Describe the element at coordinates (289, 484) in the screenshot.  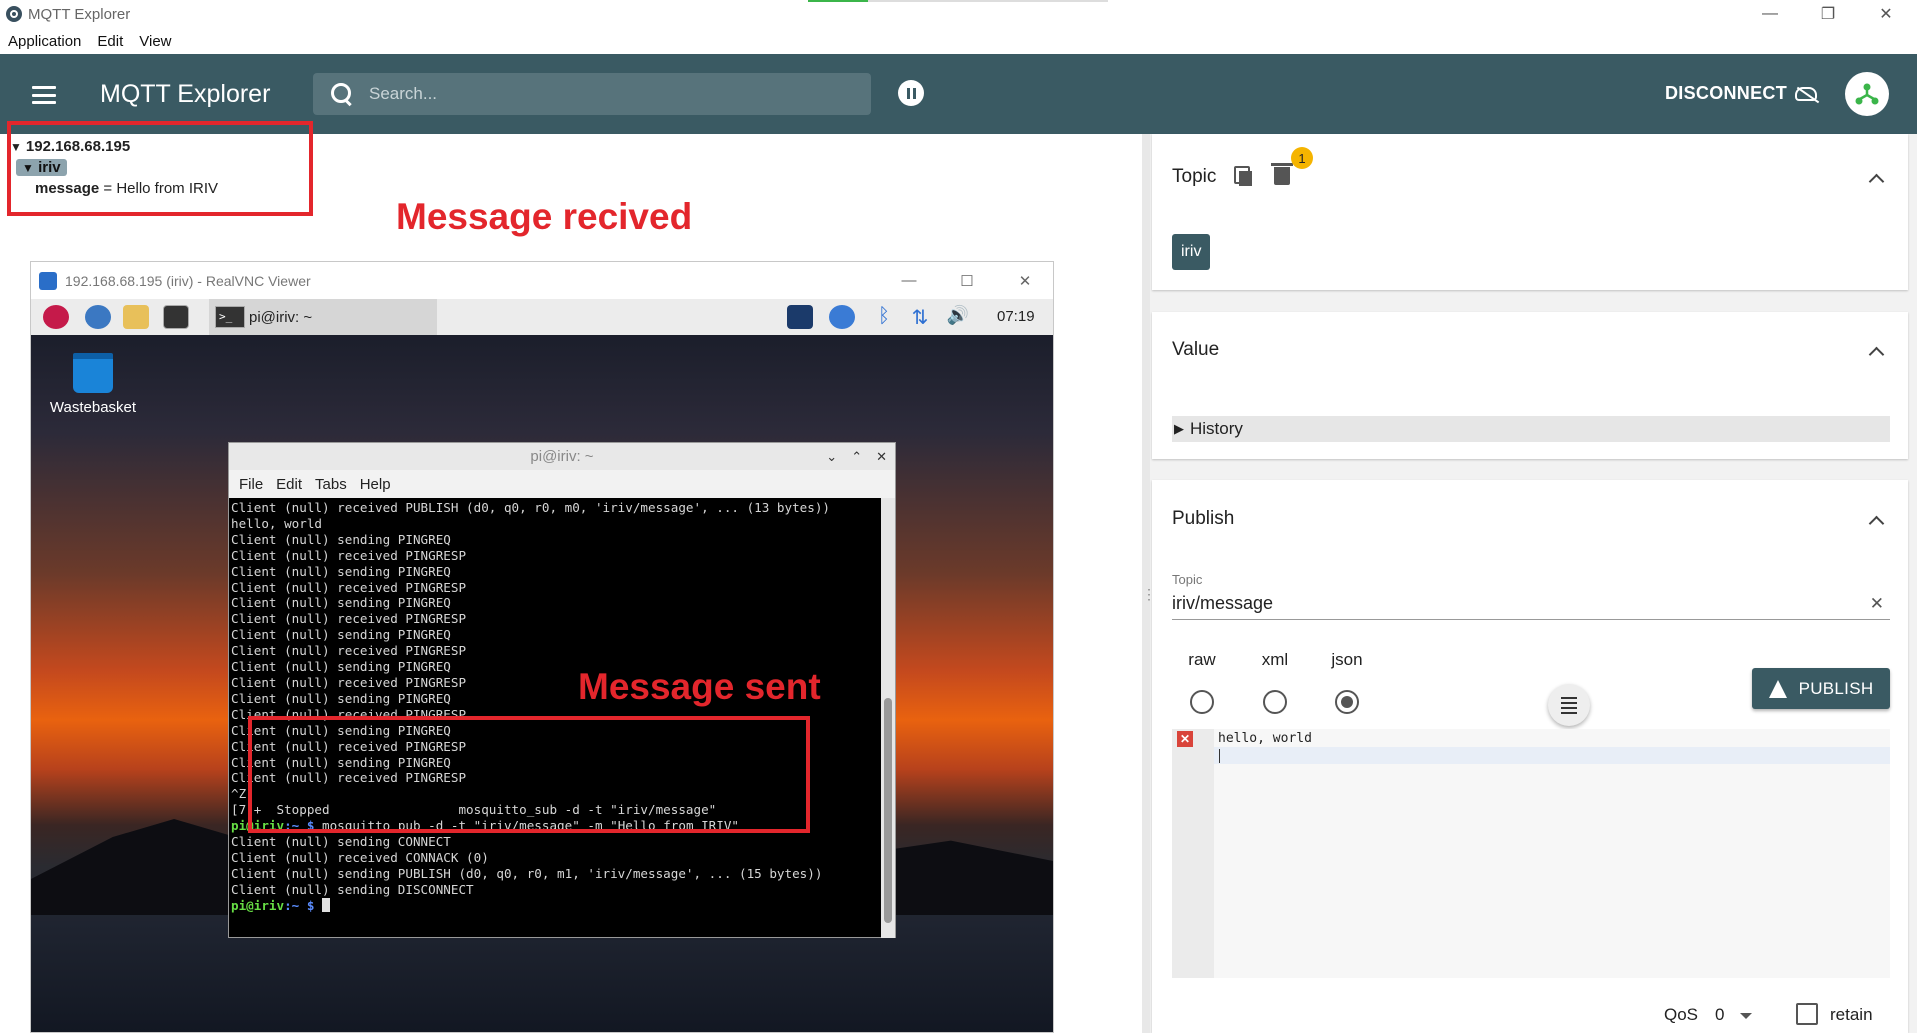
I see `terminal-menu-edit: Edit` at that location.